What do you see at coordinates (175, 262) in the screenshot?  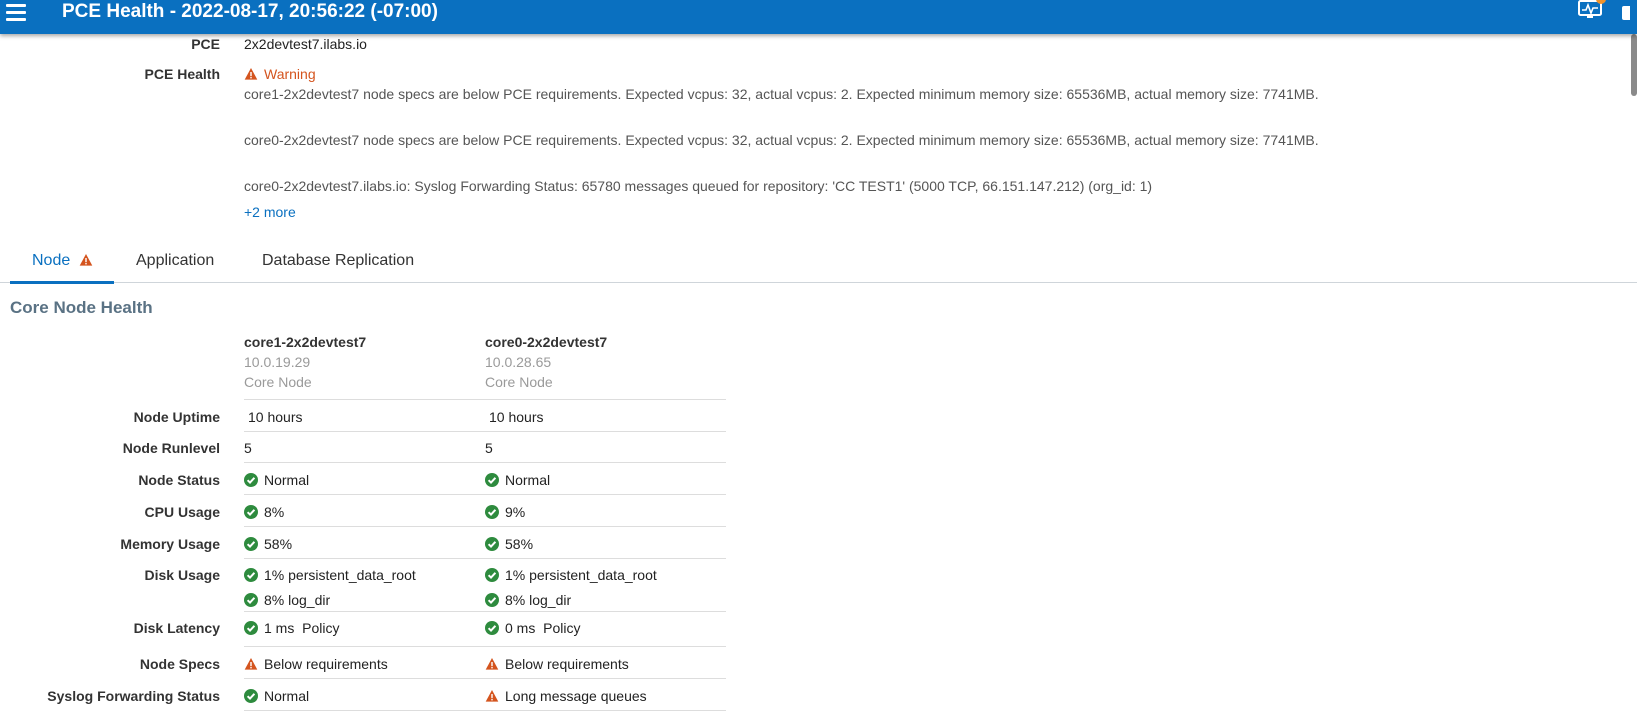 I see `tab-application: Application` at bounding box center [175, 262].